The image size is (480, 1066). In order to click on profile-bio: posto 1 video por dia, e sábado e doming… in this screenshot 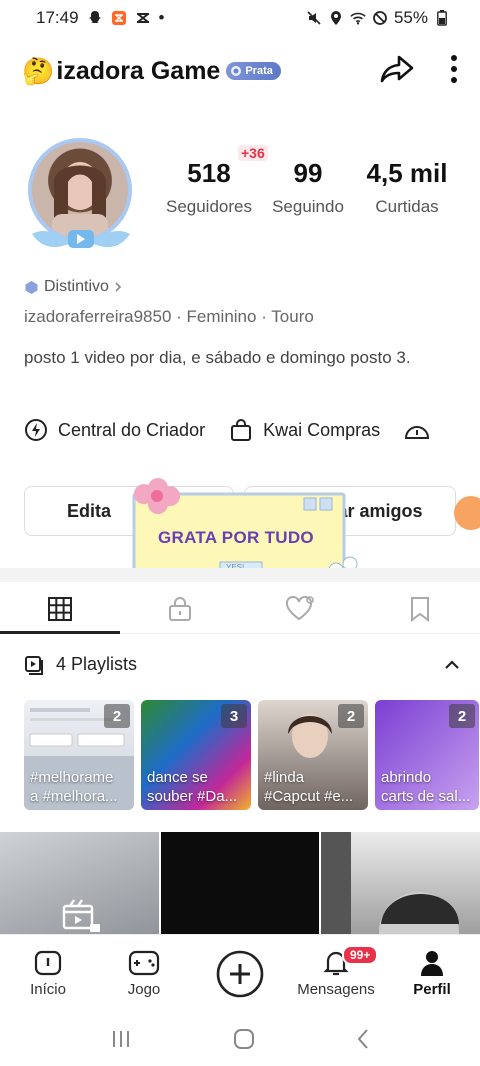, I will do `click(217, 357)`.